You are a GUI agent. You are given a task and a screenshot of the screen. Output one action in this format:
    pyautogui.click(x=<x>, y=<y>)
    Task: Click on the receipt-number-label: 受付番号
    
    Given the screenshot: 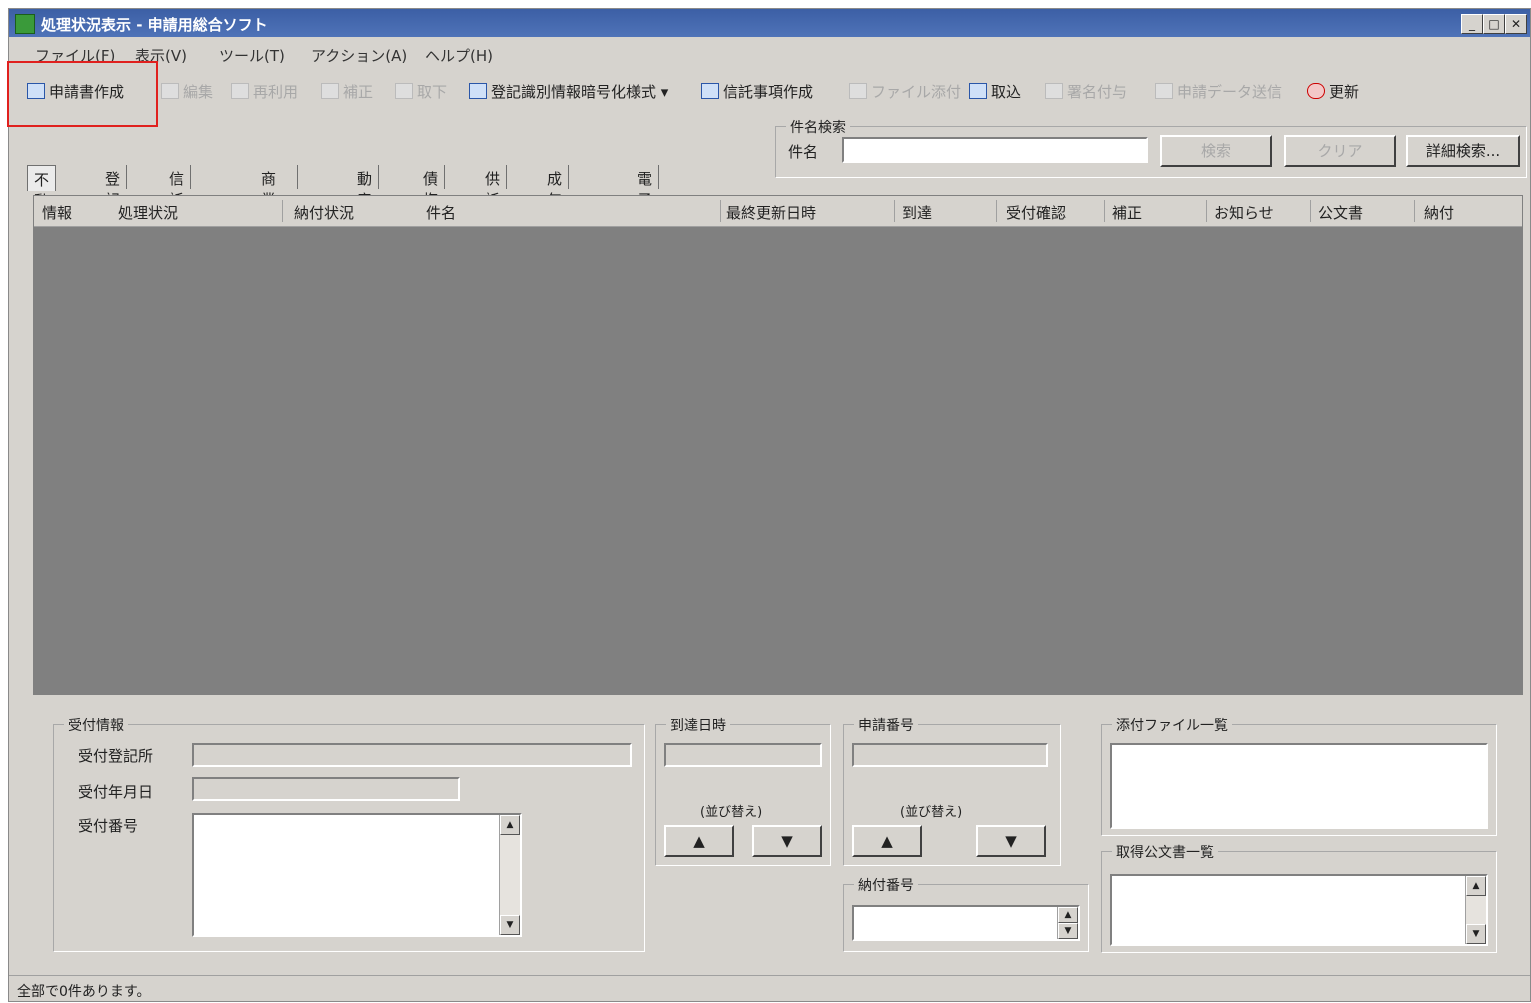 What is the action you would take?
    pyautogui.click(x=108, y=826)
    